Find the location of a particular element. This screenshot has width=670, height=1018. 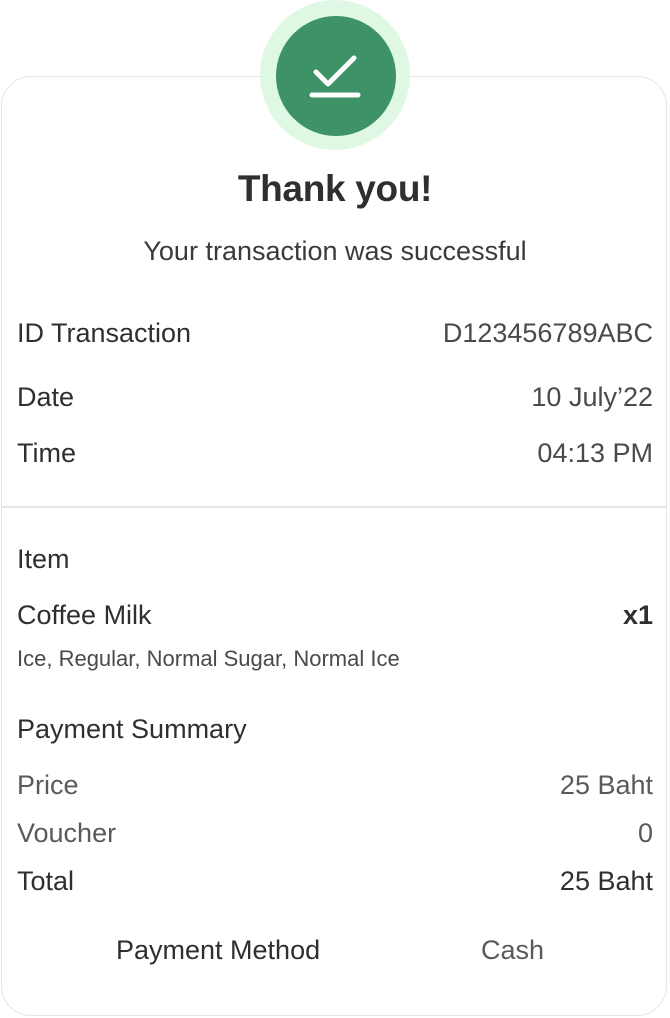

page-subtitle: Your transaction was successful is located at coordinates (335, 251).